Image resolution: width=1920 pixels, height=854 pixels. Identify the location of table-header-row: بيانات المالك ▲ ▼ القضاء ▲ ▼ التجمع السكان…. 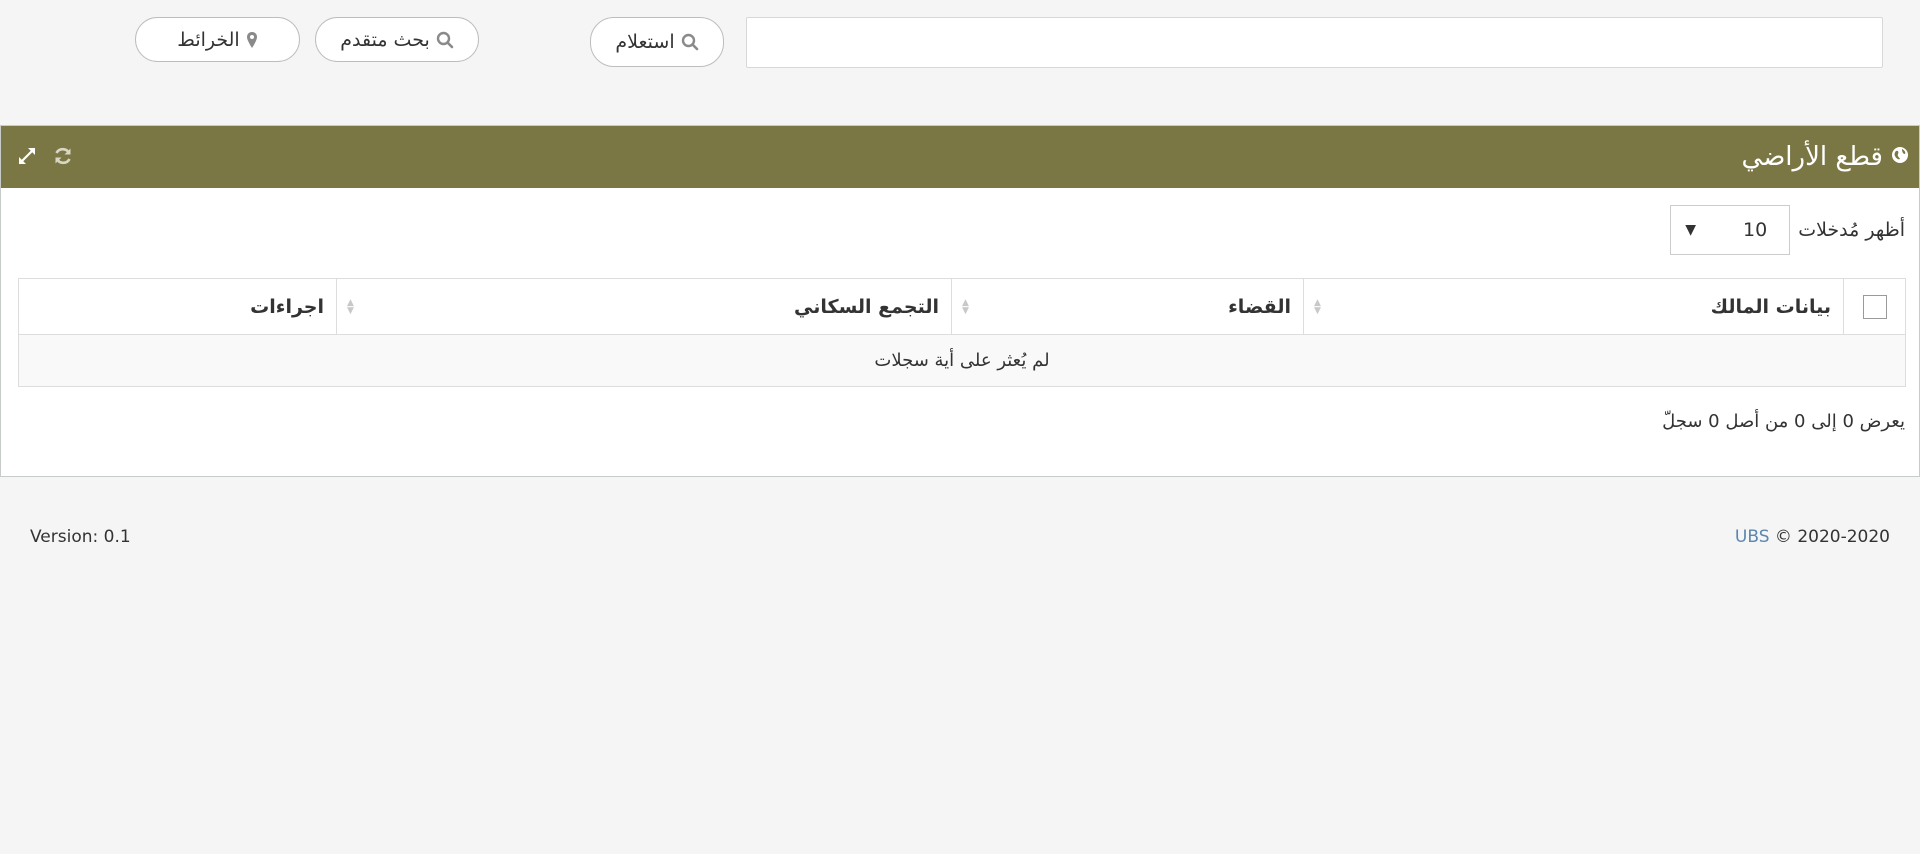
(962, 306).